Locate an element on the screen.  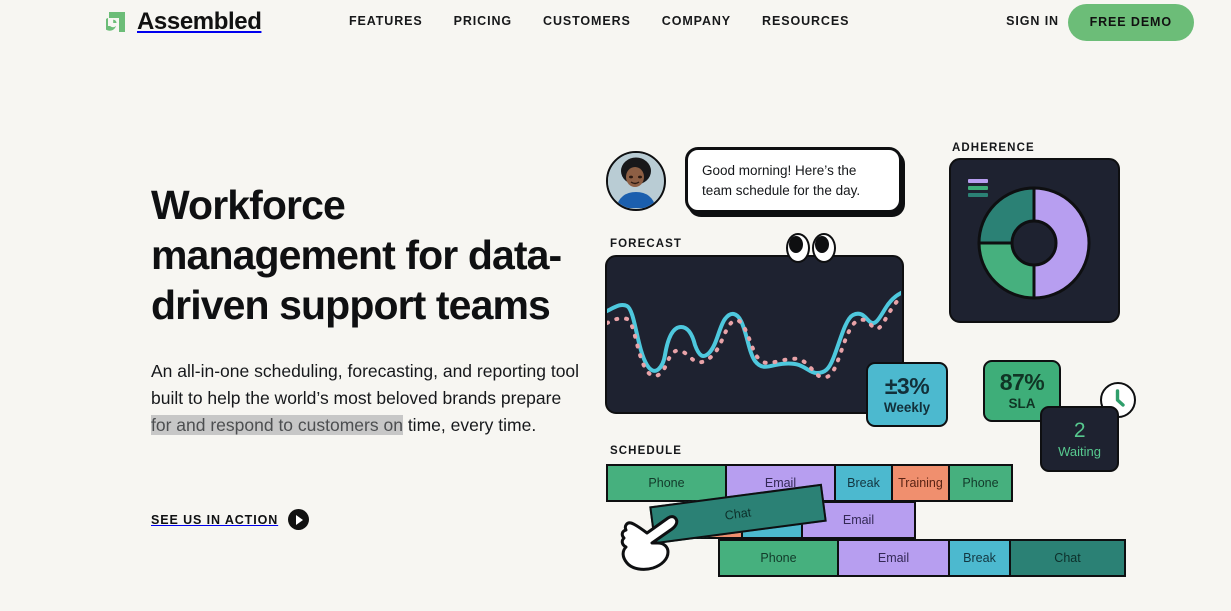
schedule-row: Phone Email Break Chat is located at coordinates (922, 558).